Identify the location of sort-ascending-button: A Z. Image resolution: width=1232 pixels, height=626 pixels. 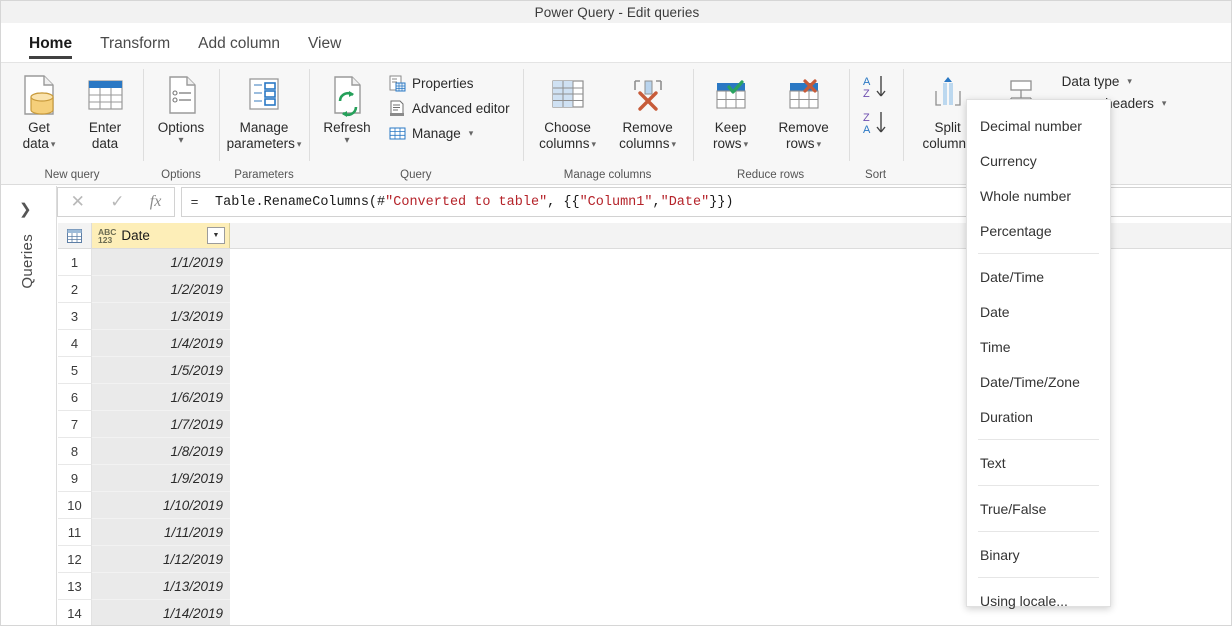
(876, 89).